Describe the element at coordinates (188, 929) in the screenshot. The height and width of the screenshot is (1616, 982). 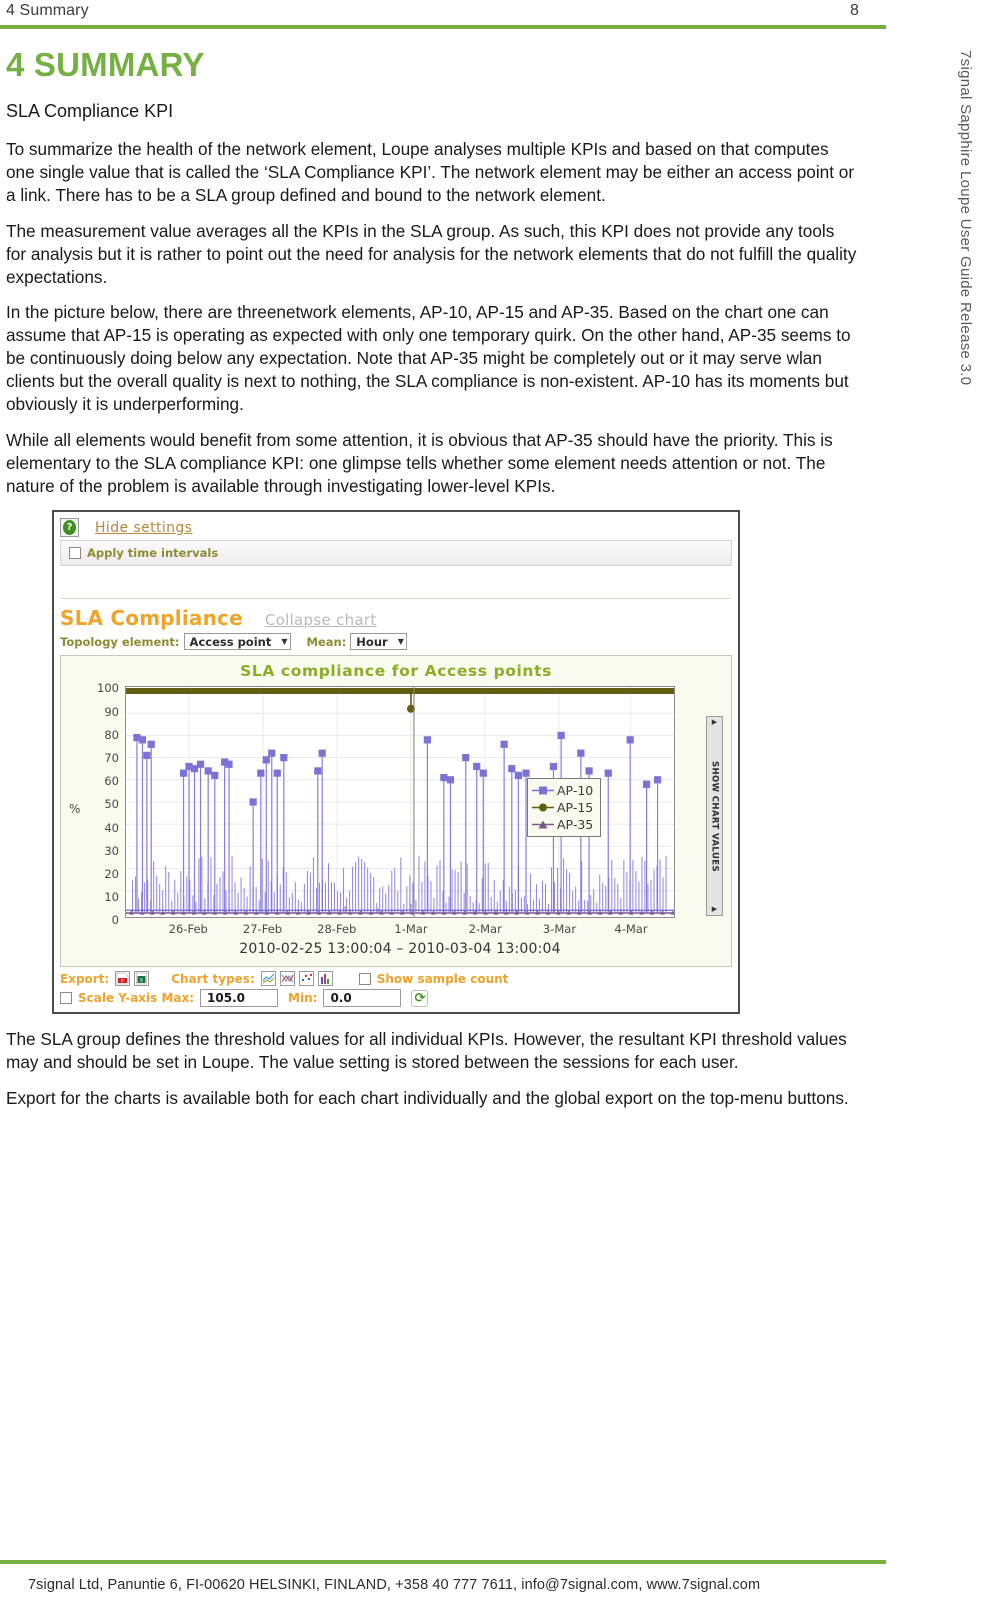
I see `x-axis-tick-label: 26-Feb` at that location.